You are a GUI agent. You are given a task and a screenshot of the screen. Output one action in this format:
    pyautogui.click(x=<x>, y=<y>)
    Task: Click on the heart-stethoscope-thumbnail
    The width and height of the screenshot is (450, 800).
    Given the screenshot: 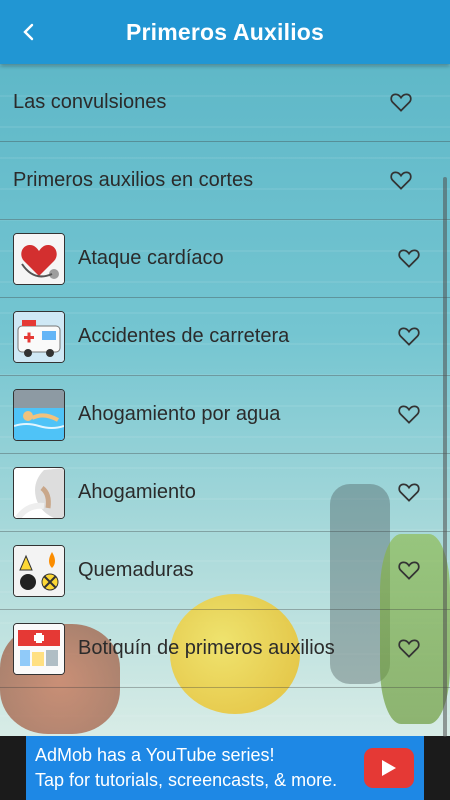 What is the action you would take?
    pyautogui.click(x=39, y=258)
    